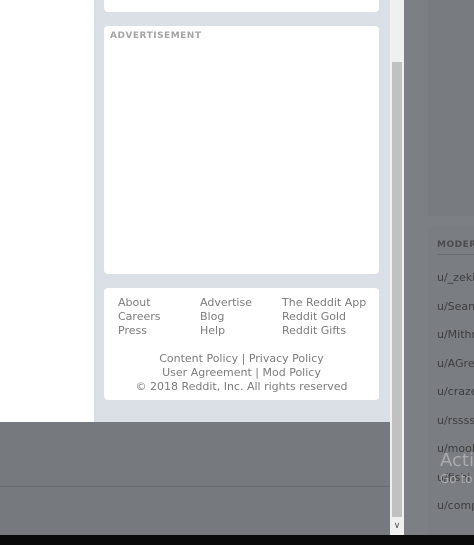 The height and width of the screenshot is (545, 474). I want to click on footer-link-help: Help, so click(241, 331).